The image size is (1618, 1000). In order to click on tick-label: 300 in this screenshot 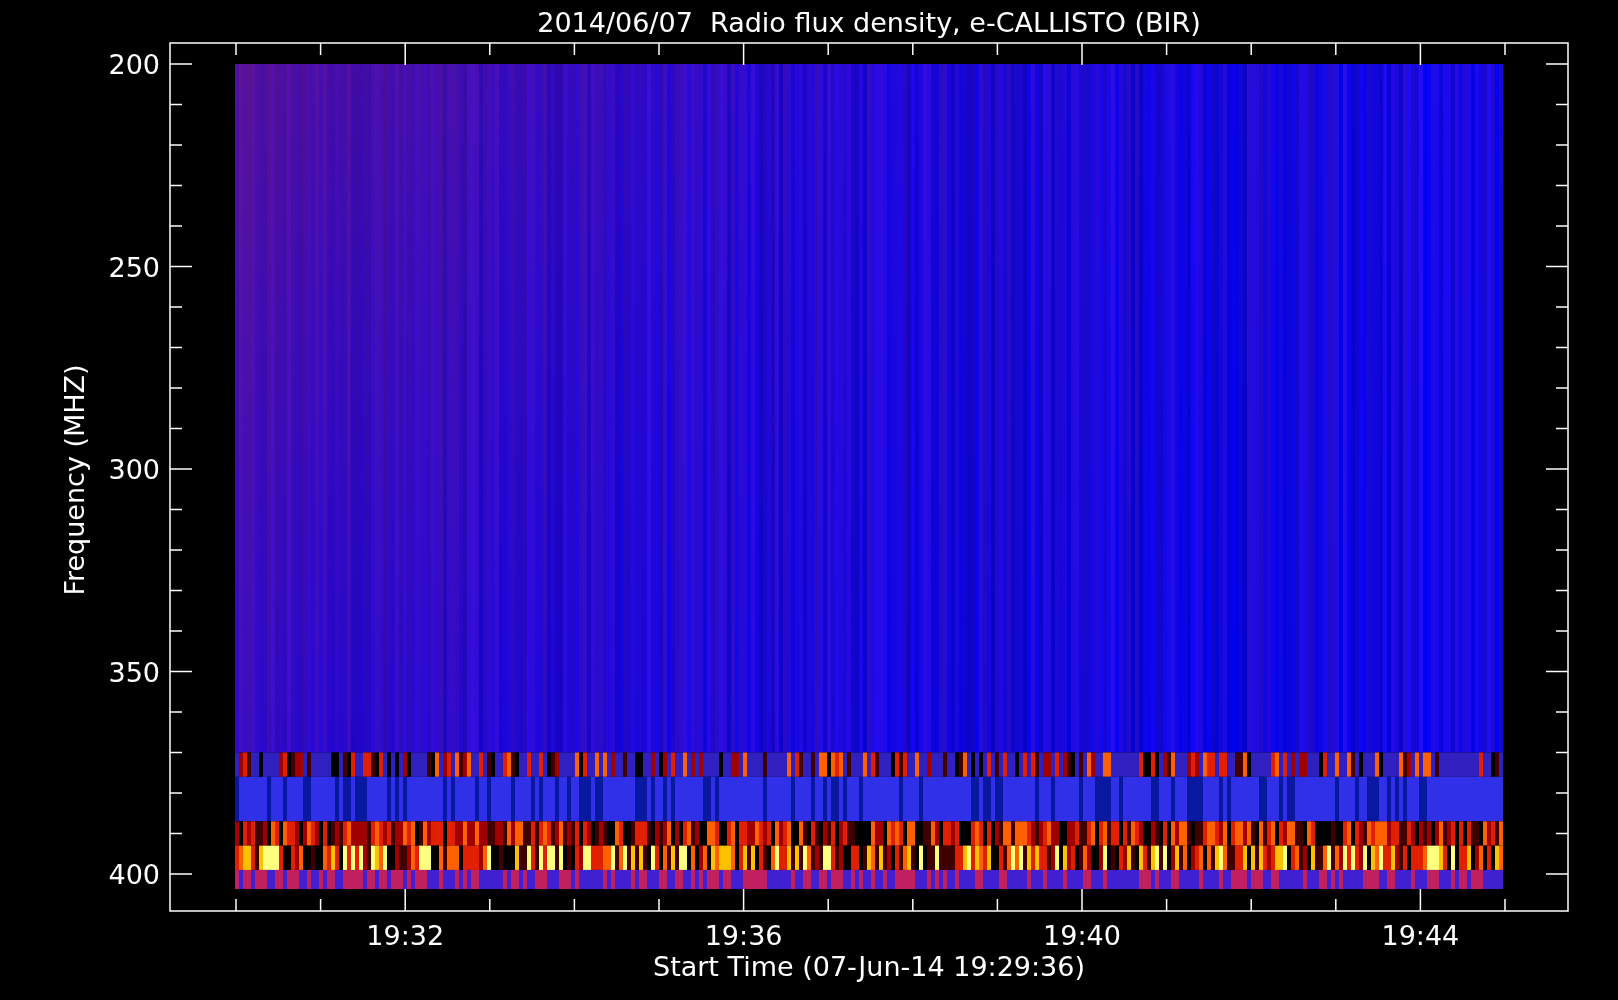, I will do `click(134, 469)`.